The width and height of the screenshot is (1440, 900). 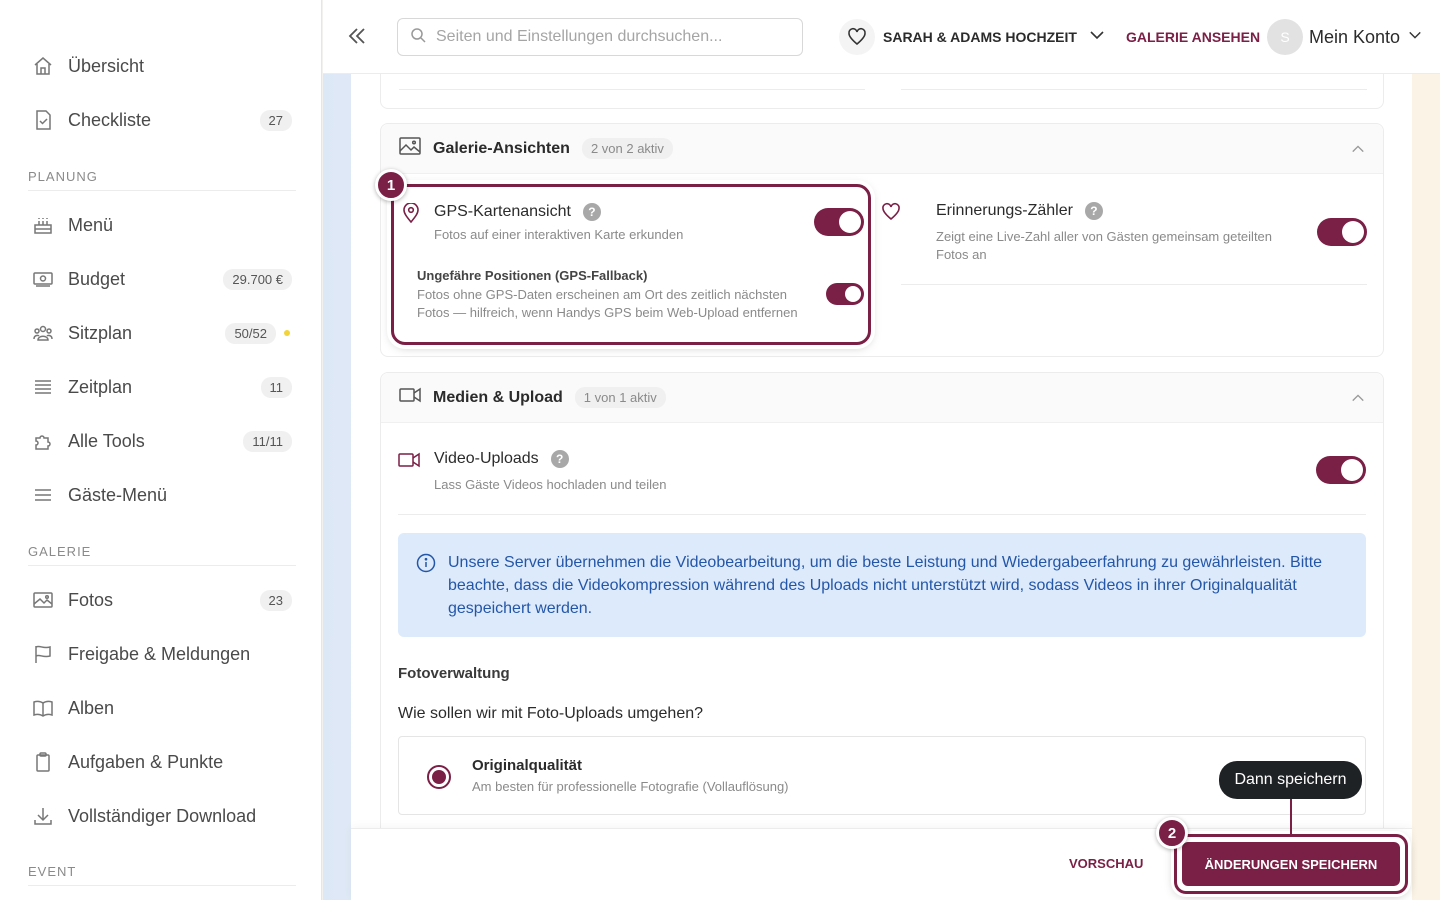 I want to click on cake-icon, so click(x=43, y=225).